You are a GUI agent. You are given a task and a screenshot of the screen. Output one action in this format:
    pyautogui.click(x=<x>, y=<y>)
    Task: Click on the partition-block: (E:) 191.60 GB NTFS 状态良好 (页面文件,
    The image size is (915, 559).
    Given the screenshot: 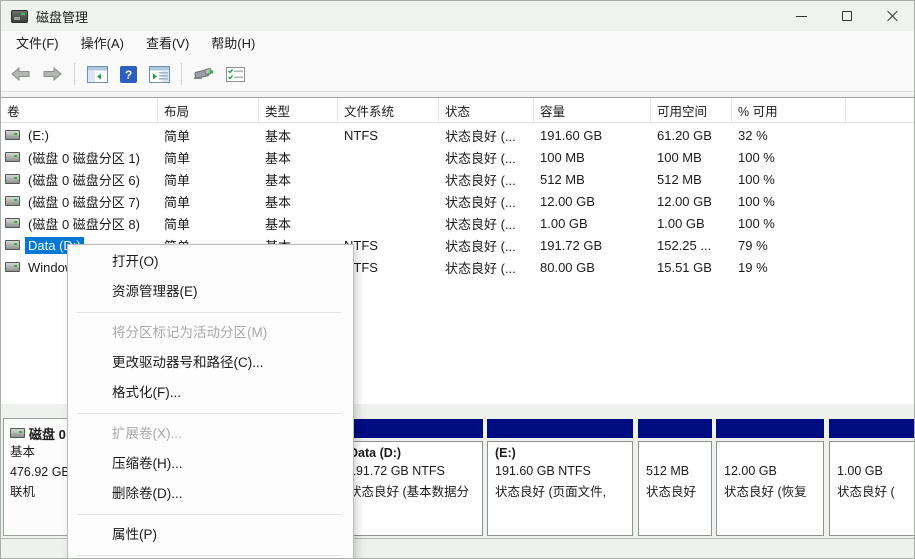 What is the action you would take?
    pyautogui.click(x=560, y=488)
    